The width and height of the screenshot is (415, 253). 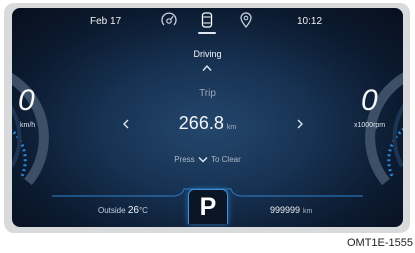 What do you see at coordinates (184, 159) in the screenshot?
I see `hint-press-text: Press` at bounding box center [184, 159].